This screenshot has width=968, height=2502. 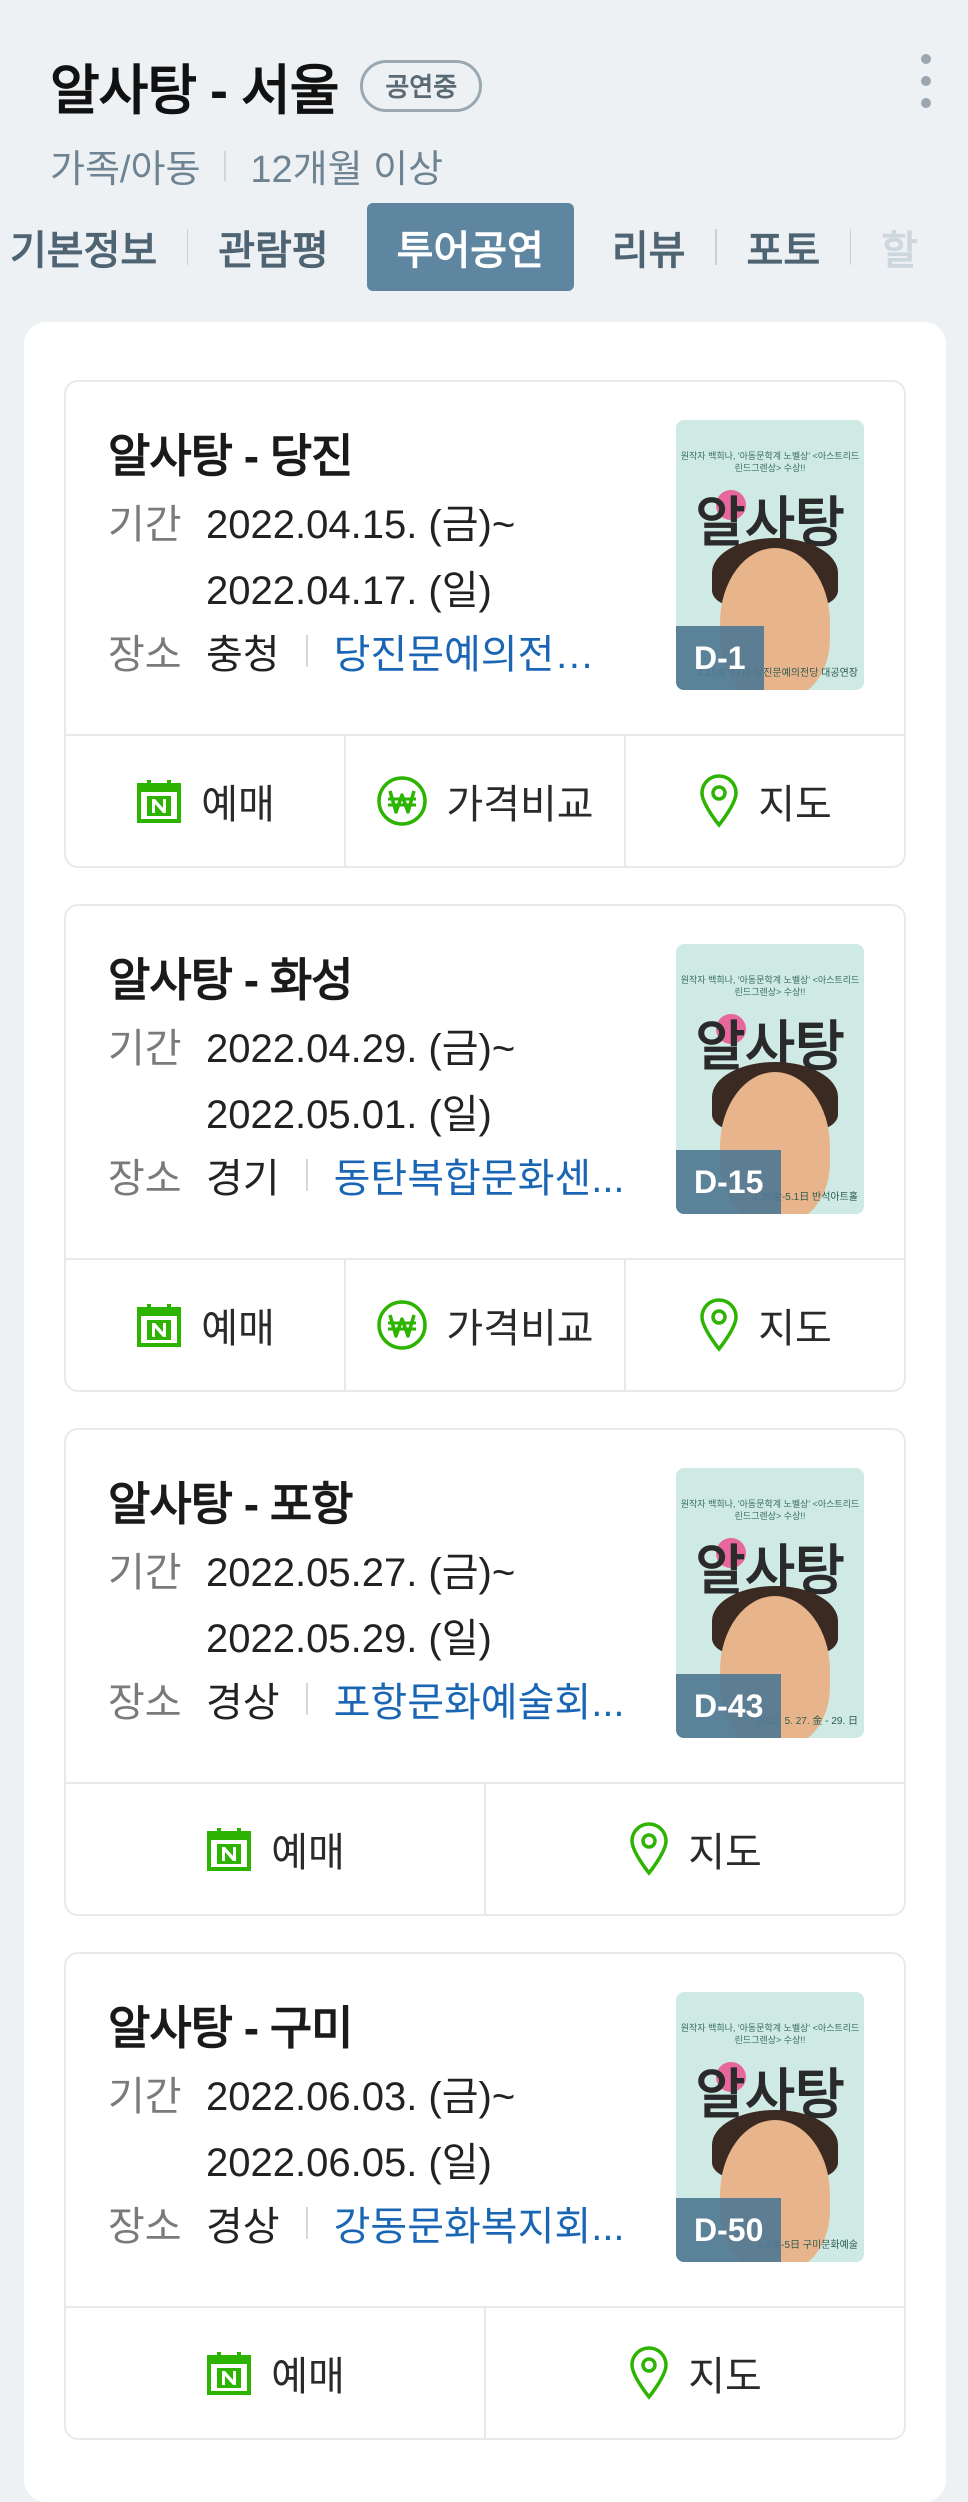 I want to click on period-row: 기간 2022.06.03. (금)~, so click(x=311, y=2093).